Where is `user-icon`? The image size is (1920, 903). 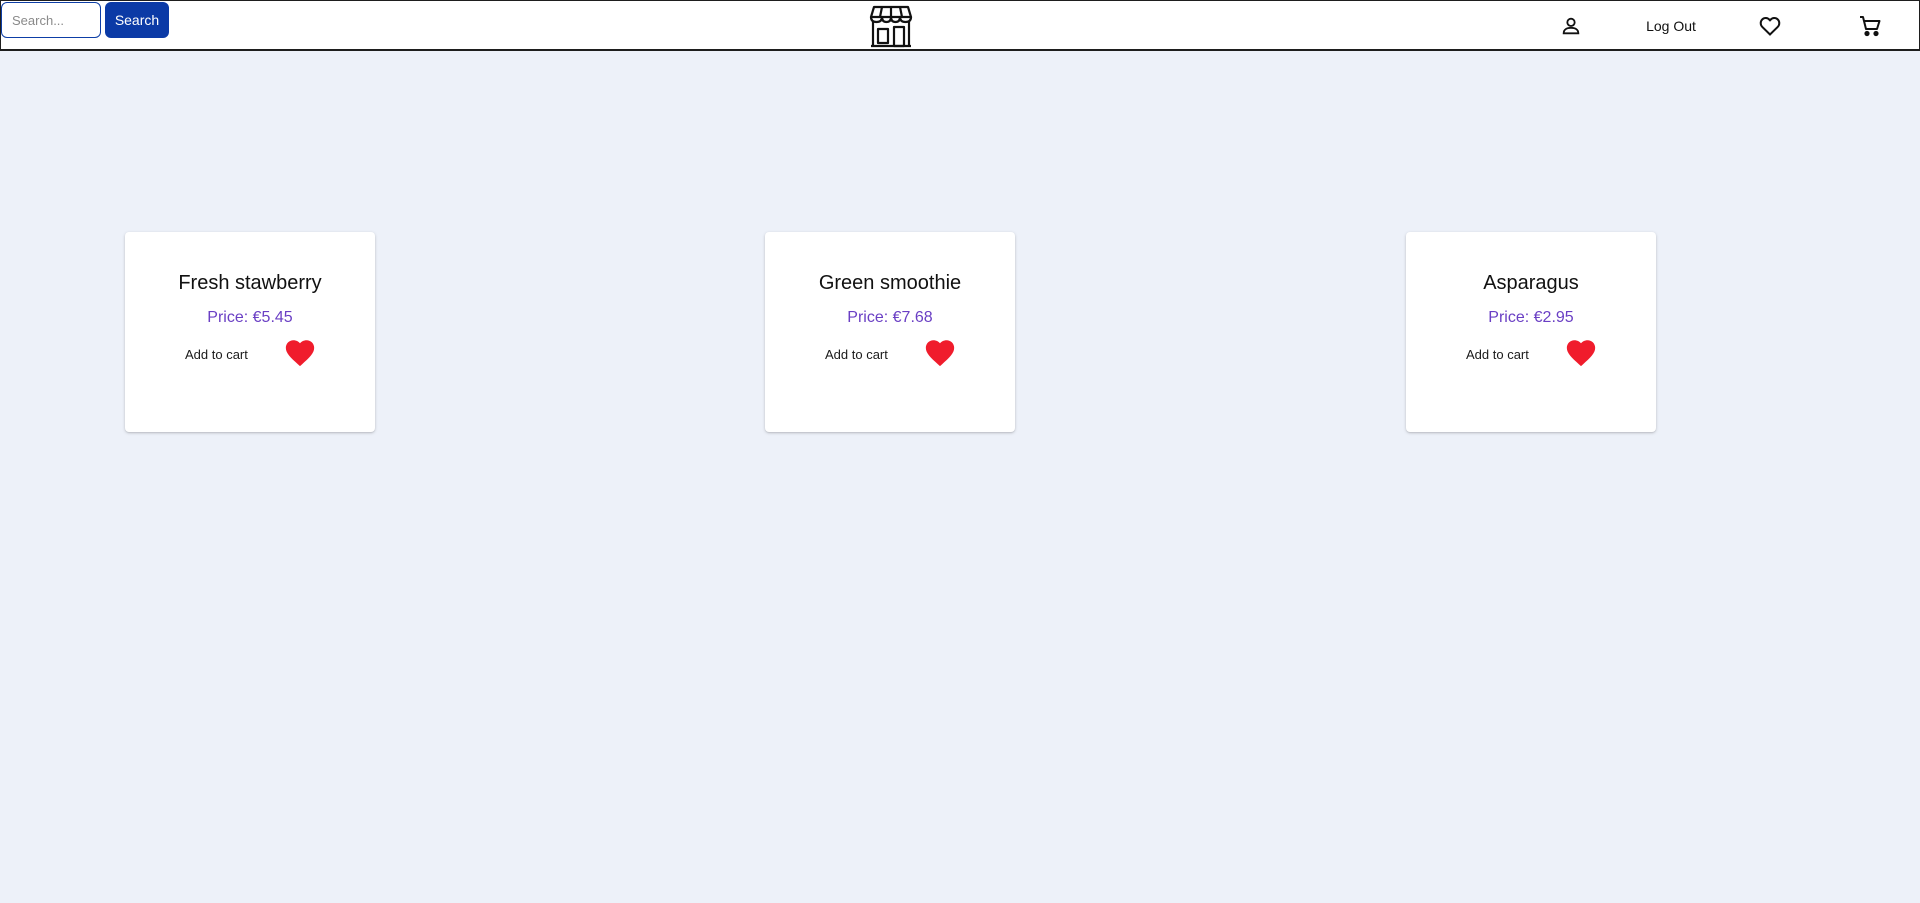 user-icon is located at coordinates (1571, 26).